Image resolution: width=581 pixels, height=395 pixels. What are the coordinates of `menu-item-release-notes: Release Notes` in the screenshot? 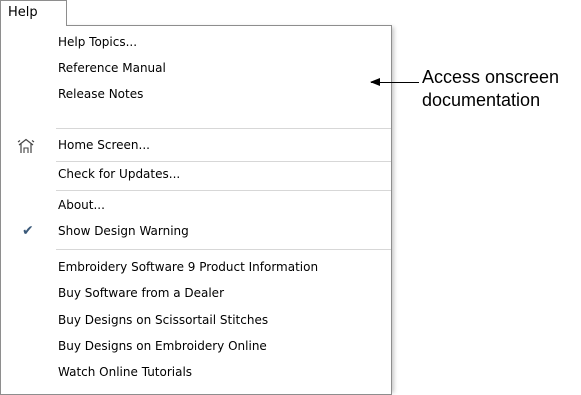 It's located at (196, 94).